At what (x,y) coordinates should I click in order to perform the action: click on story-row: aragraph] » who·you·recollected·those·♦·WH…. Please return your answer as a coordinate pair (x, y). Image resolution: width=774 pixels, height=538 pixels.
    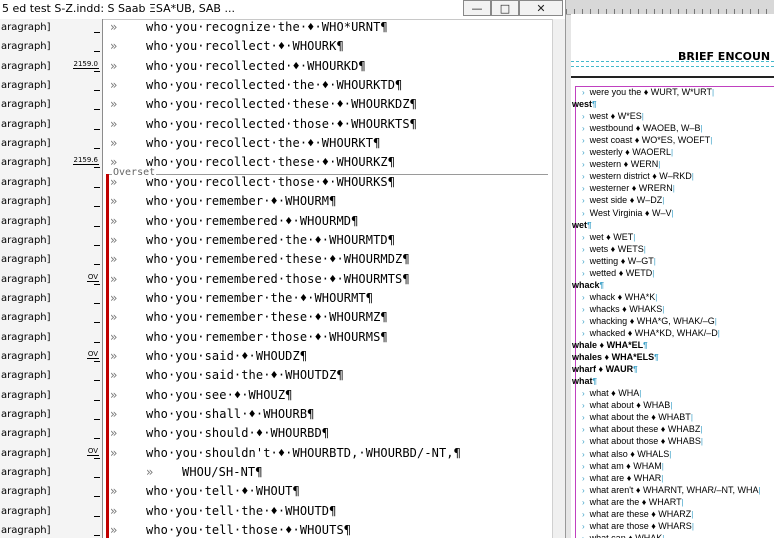
    Looking at the image, I should click on (282, 125).